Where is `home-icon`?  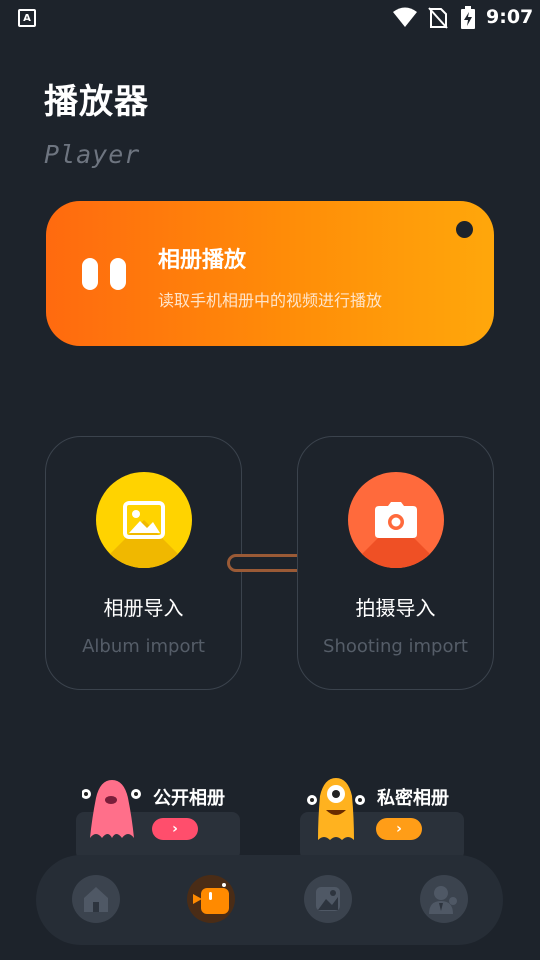
home-icon is located at coordinates (96, 899).